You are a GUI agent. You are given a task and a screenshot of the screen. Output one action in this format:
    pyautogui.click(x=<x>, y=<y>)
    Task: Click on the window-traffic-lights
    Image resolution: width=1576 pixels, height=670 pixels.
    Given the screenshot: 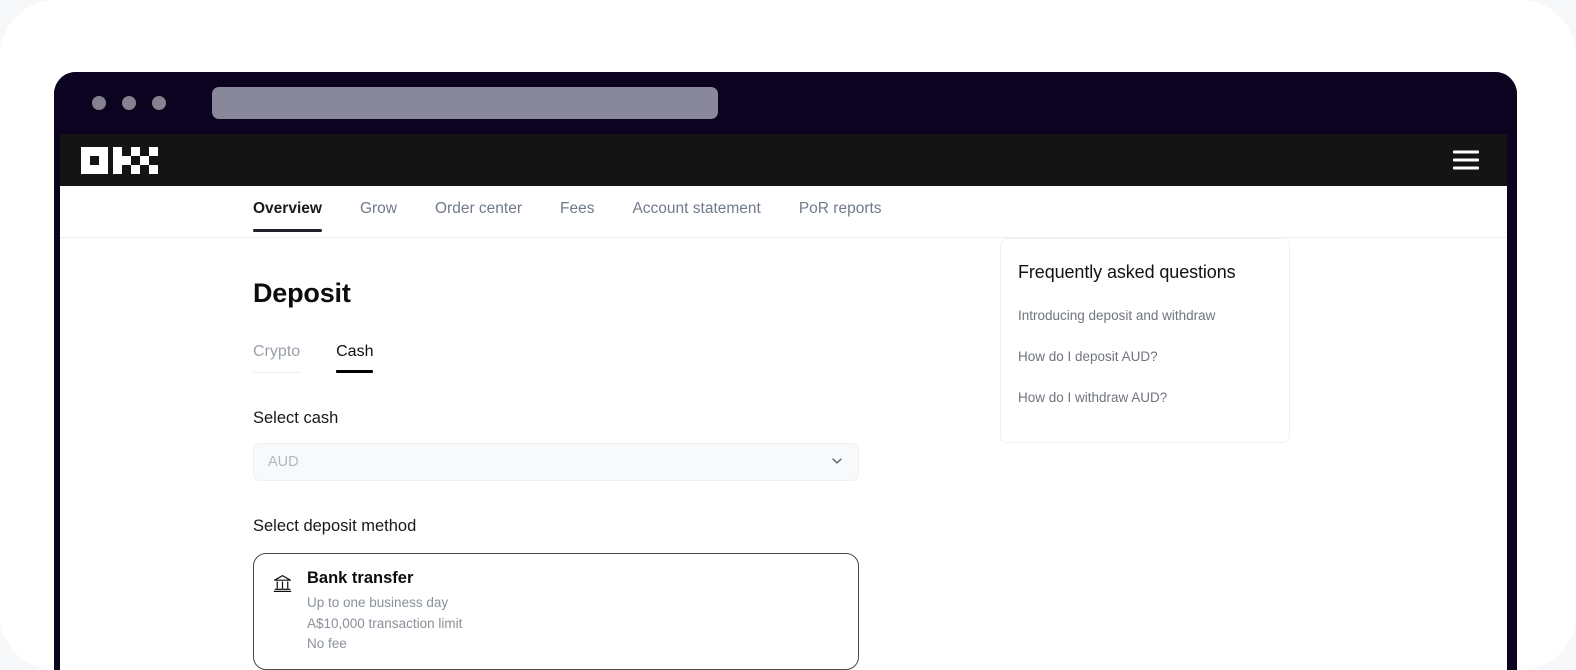 What is the action you would take?
    pyautogui.click(x=129, y=103)
    